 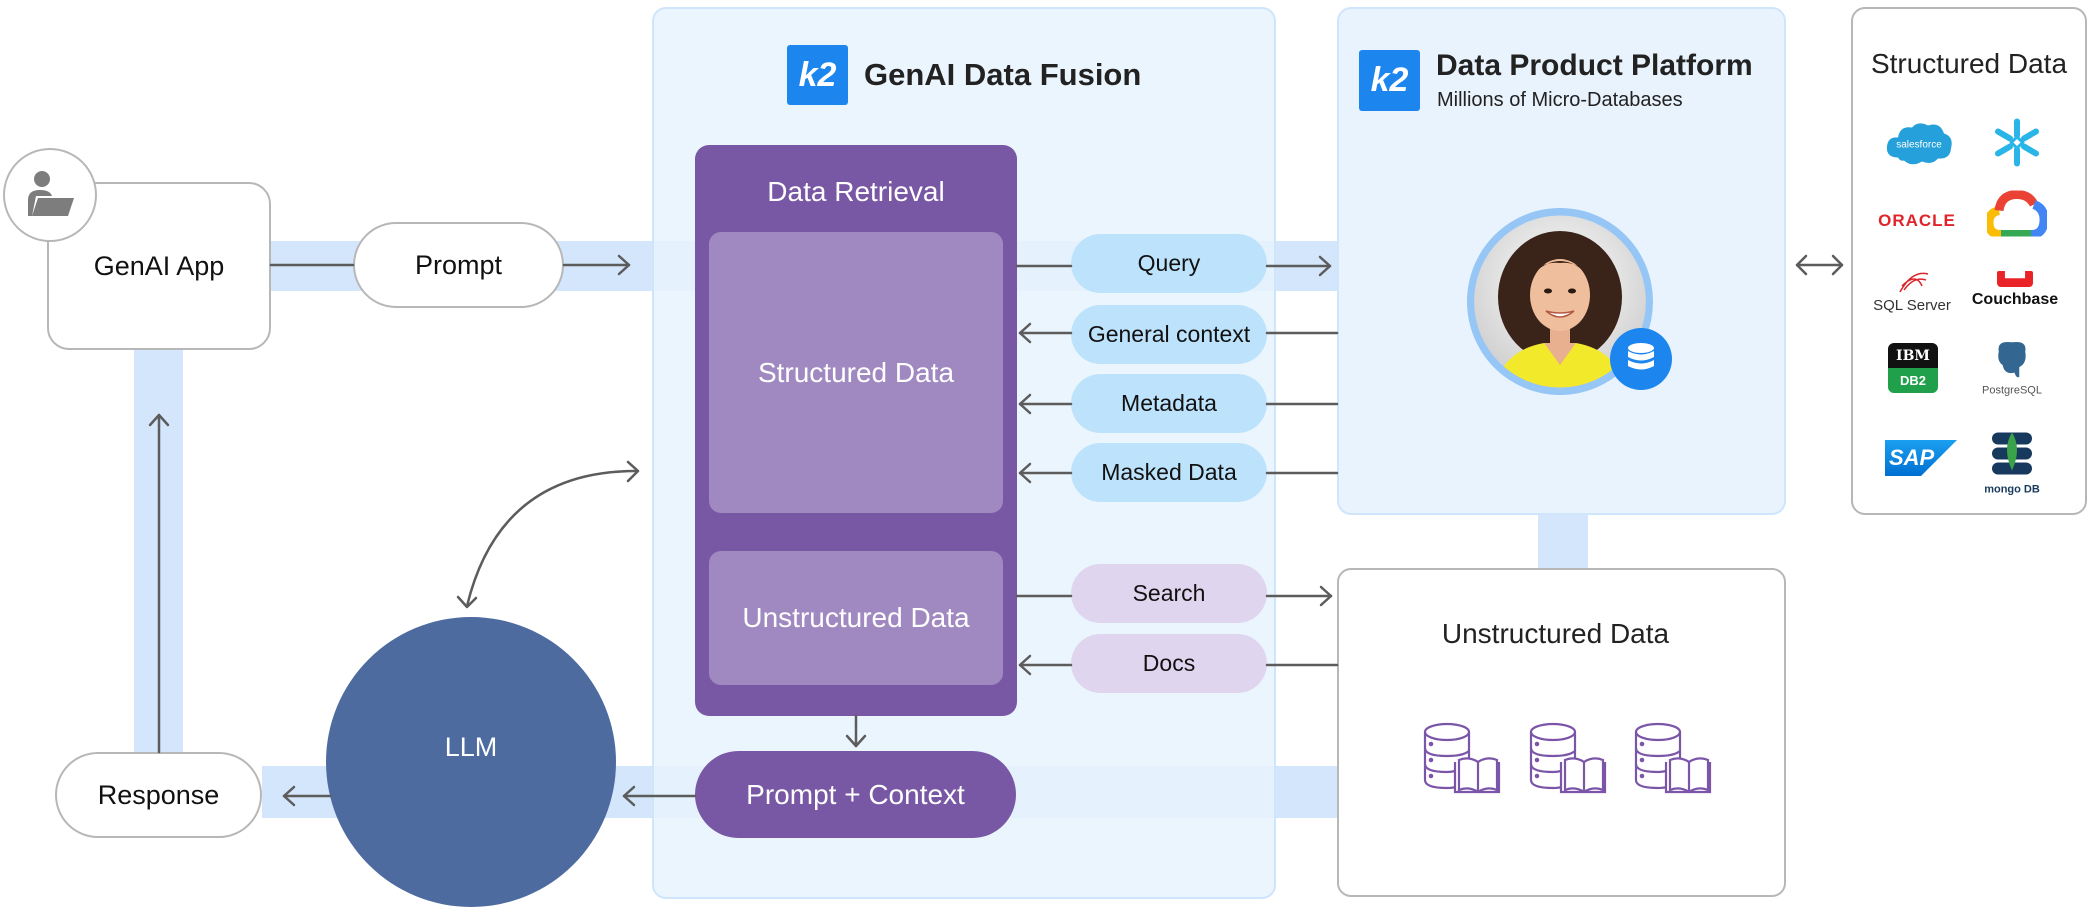 I want to click on salesforce-logo: salesforce, so click(x=1919, y=145).